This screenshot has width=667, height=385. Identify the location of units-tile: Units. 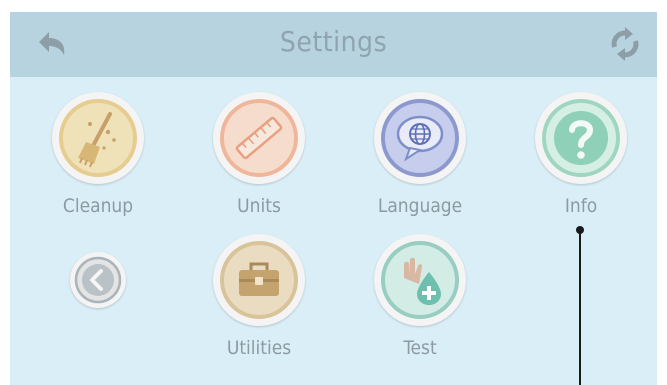
(259, 159).